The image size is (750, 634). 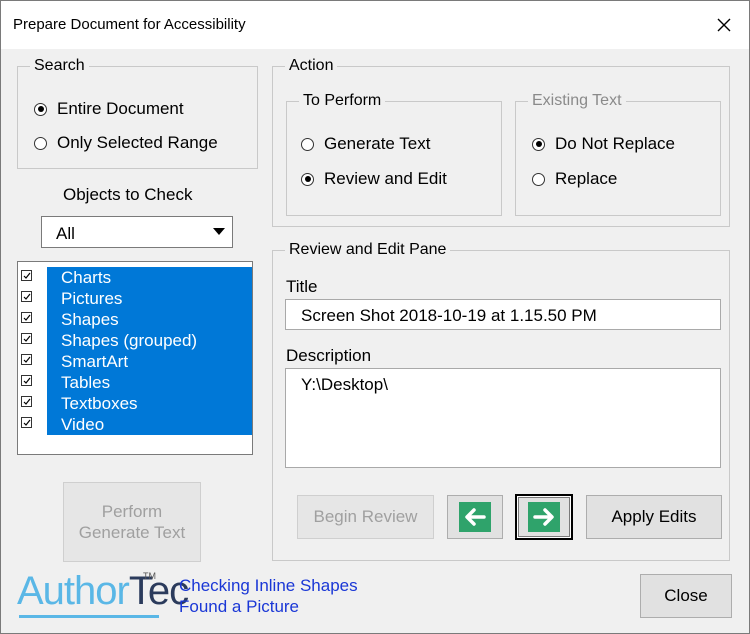 I want to click on existing-text-group: Existing Text, so click(x=618, y=154).